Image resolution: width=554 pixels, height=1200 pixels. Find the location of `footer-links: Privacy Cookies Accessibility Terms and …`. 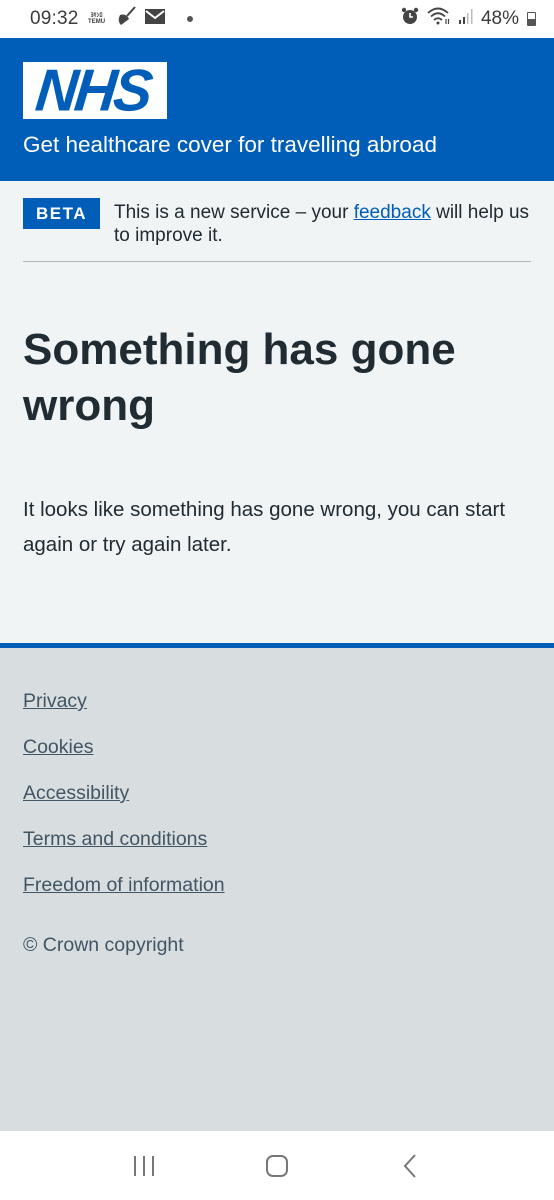

footer-links: Privacy Cookies Accessibility Terms and … is located at coordinates (124, 805).